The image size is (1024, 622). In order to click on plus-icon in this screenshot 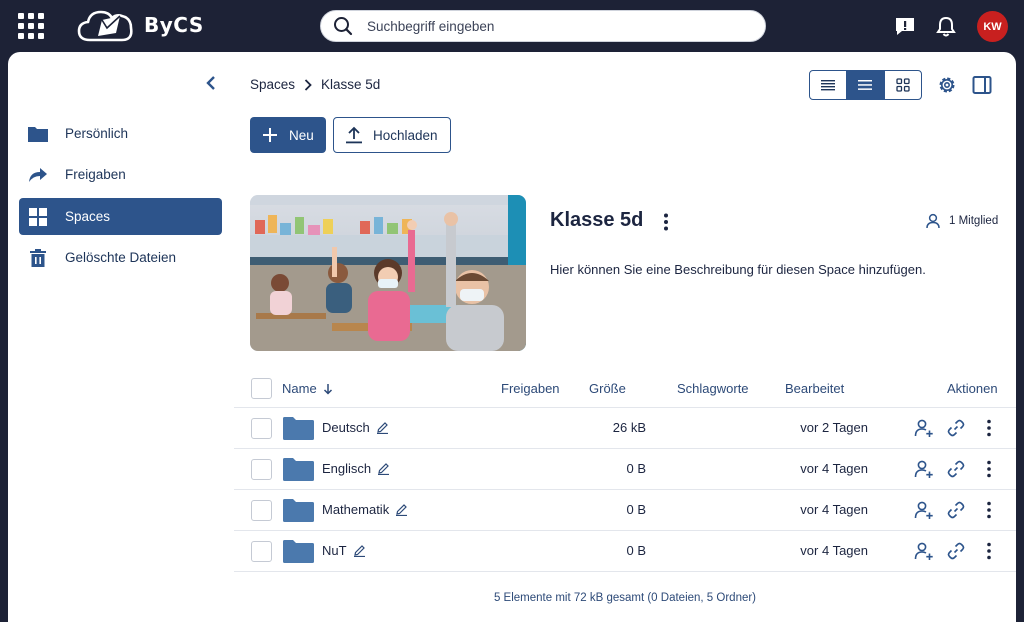, I will do `click(270, 135)`.